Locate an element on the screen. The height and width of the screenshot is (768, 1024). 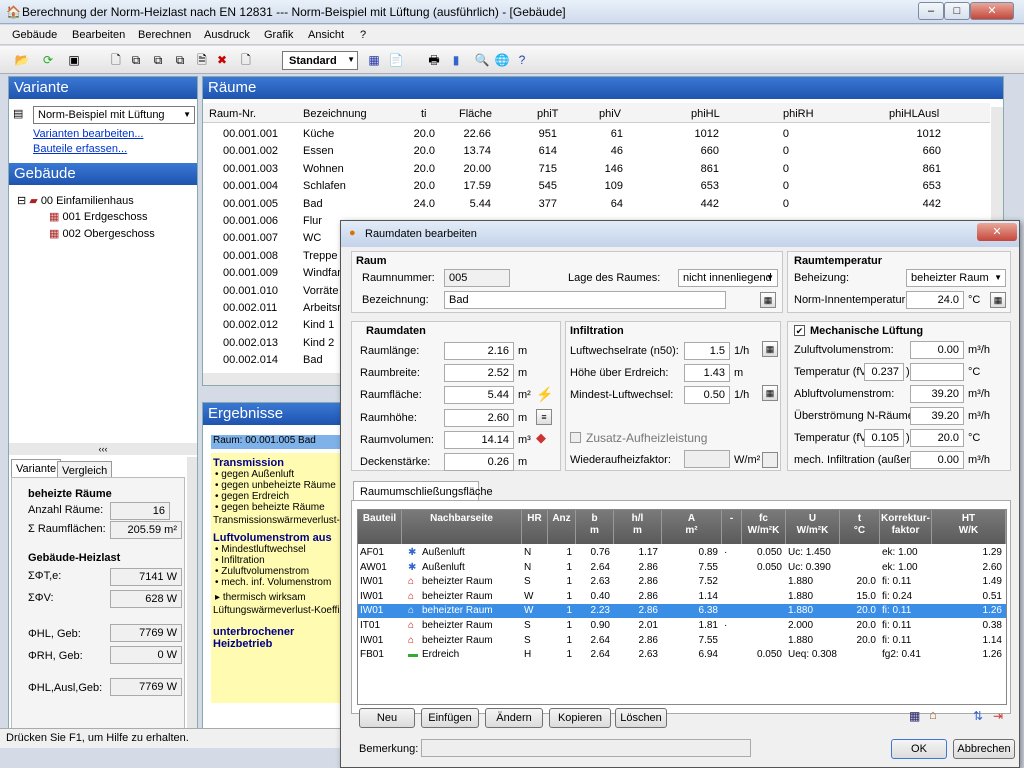
globe-icon: 🌐 is located at coordinates (502, 60).